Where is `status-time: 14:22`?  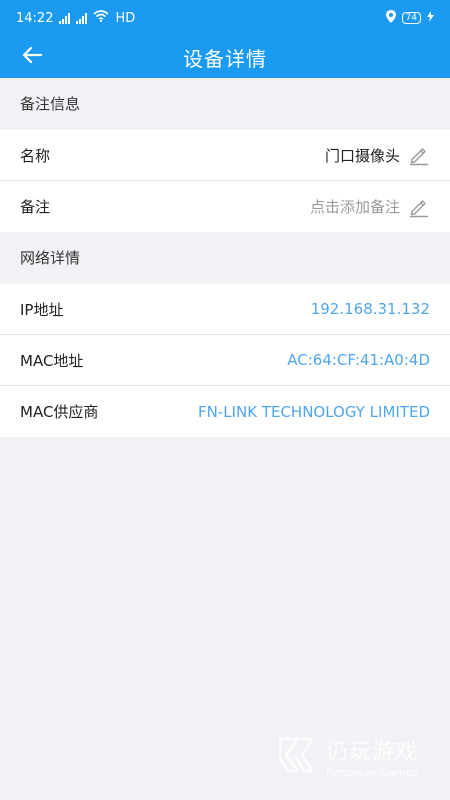 status-time: 14:22 is located at coordinates (35, 18).